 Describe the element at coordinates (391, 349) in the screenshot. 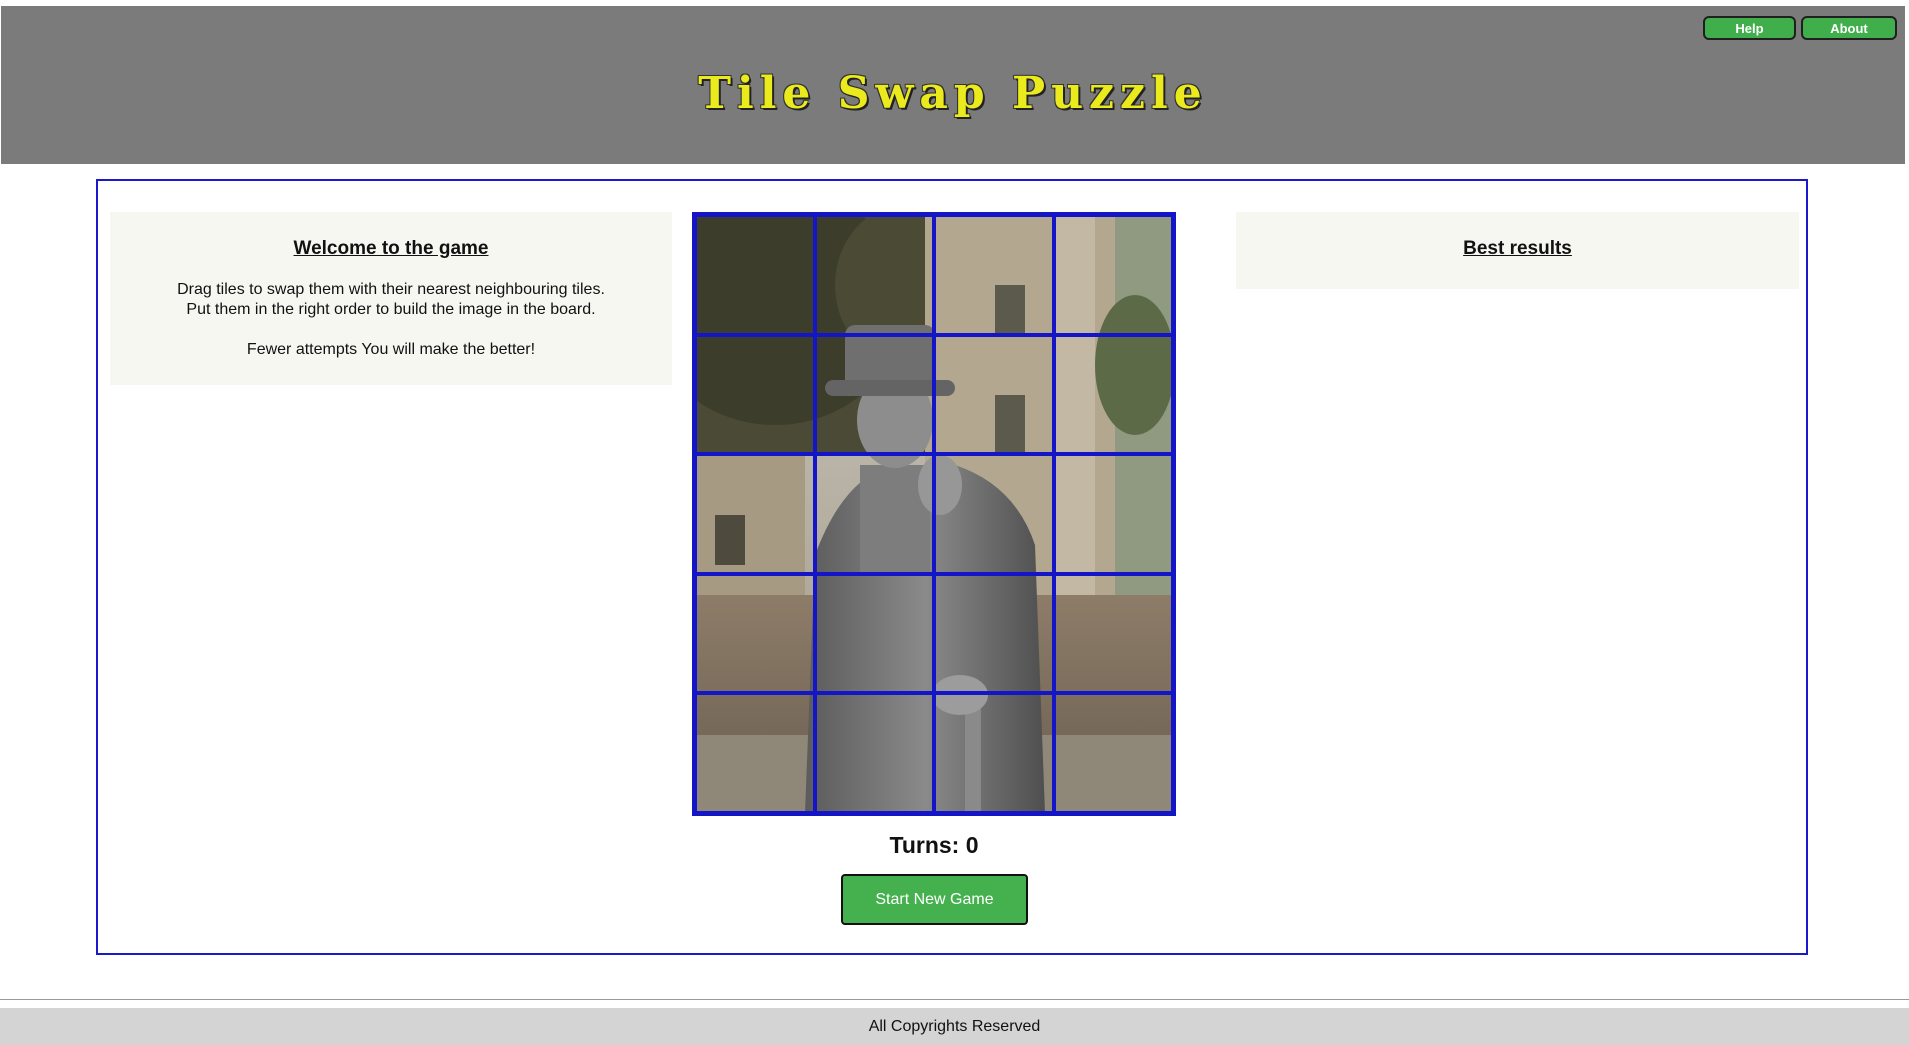

I see `instruction-line-3: Fewer attempts You will make the better!` at that location.